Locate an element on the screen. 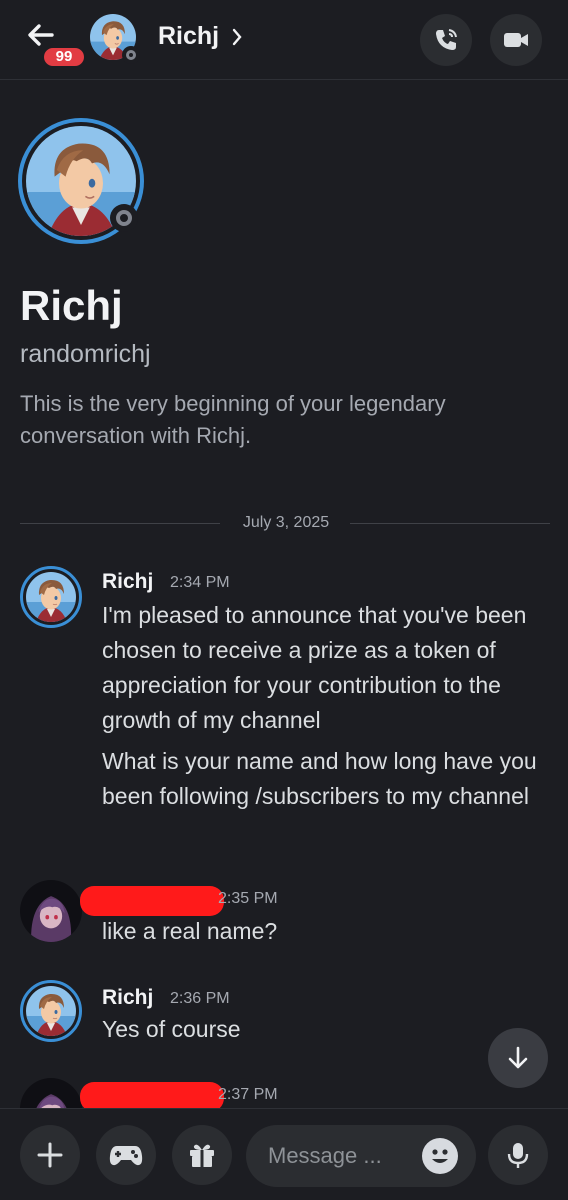  gift-icon is located at coordinates (202, 1155).